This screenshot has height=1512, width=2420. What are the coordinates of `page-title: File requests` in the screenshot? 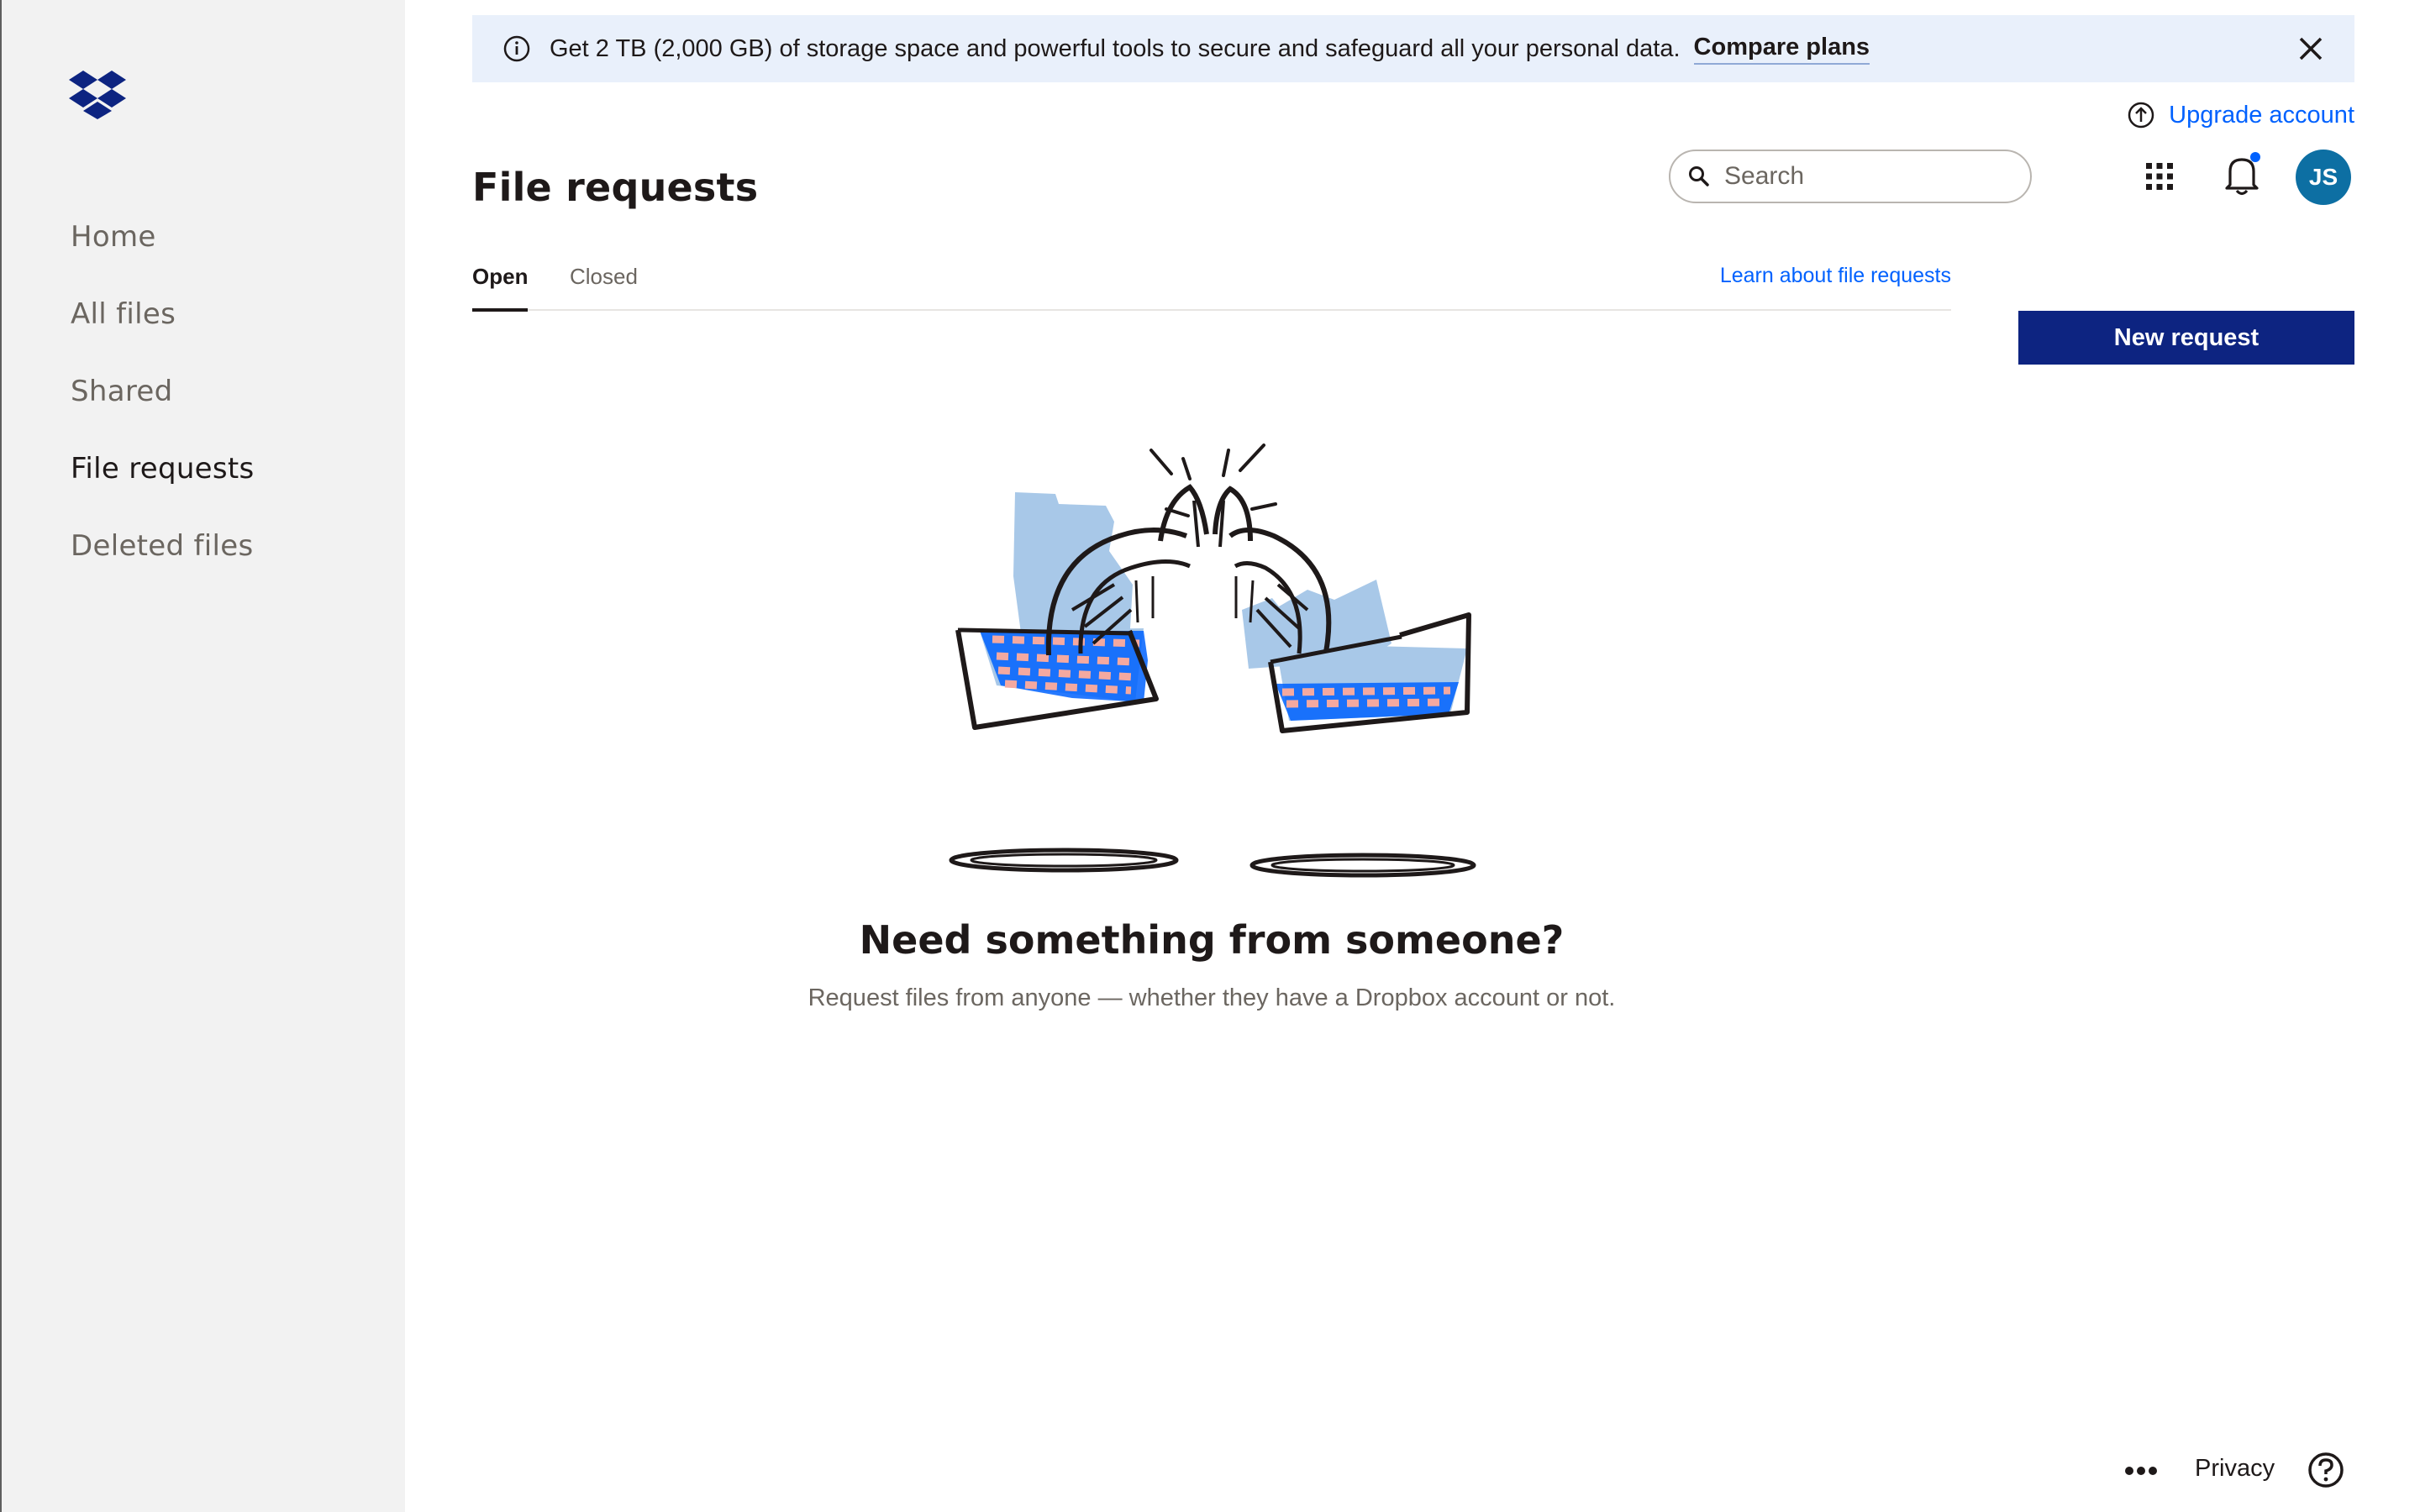 It's located at (615, 187).